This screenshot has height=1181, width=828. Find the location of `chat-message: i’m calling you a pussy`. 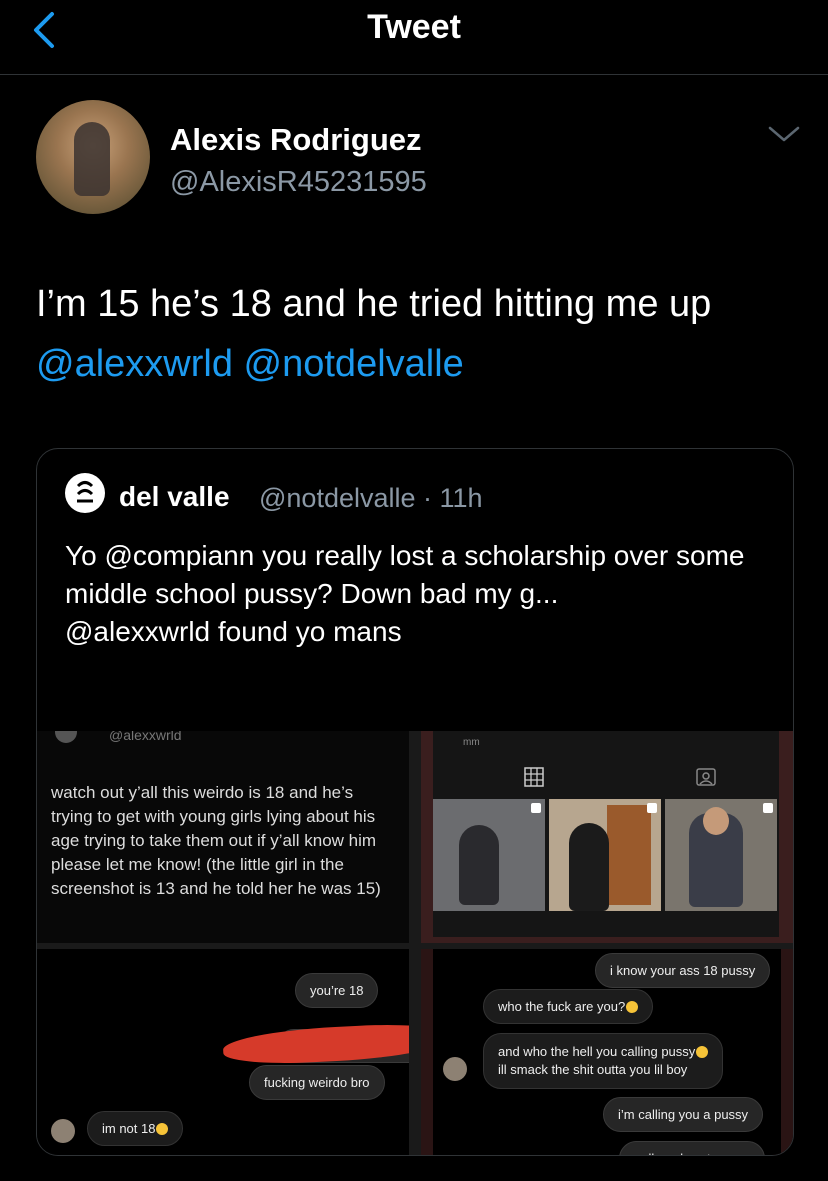

chat-message: i’m calling you a pussy is located at coordinates (683, 1114).